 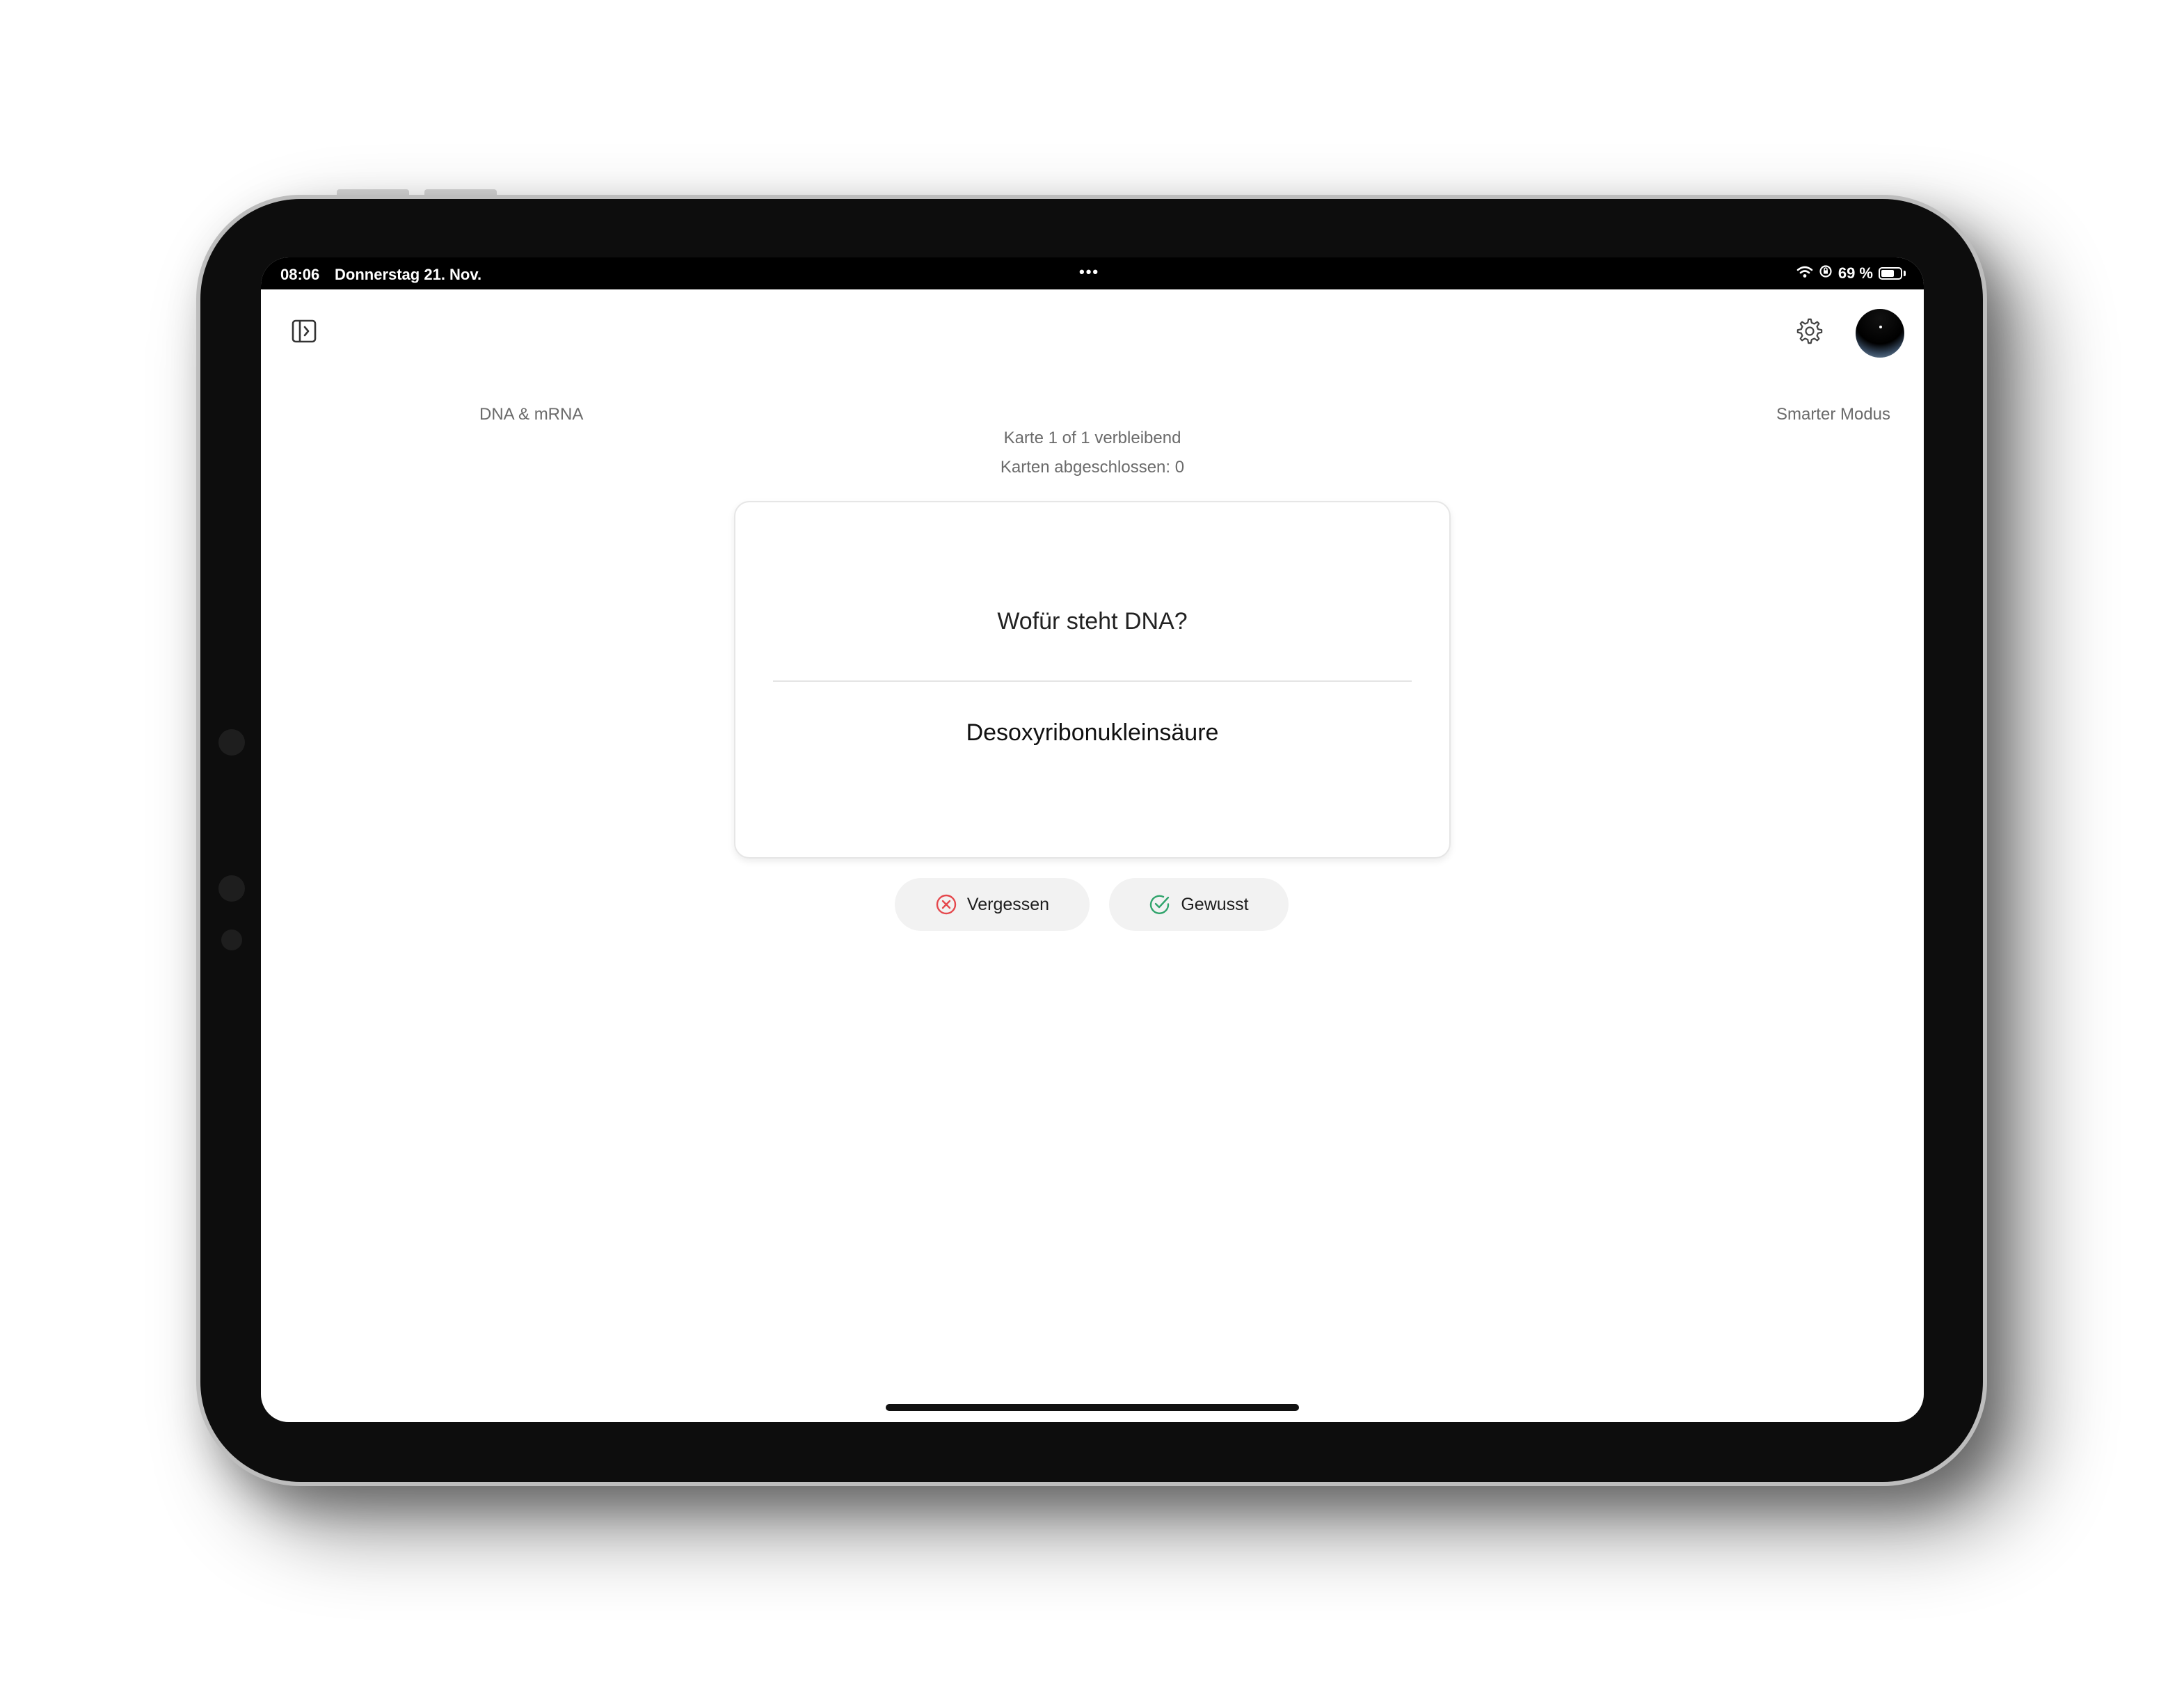 I want to click on card-answer: Desoxyribonukleinsäure, so click(x=1092, y=733).